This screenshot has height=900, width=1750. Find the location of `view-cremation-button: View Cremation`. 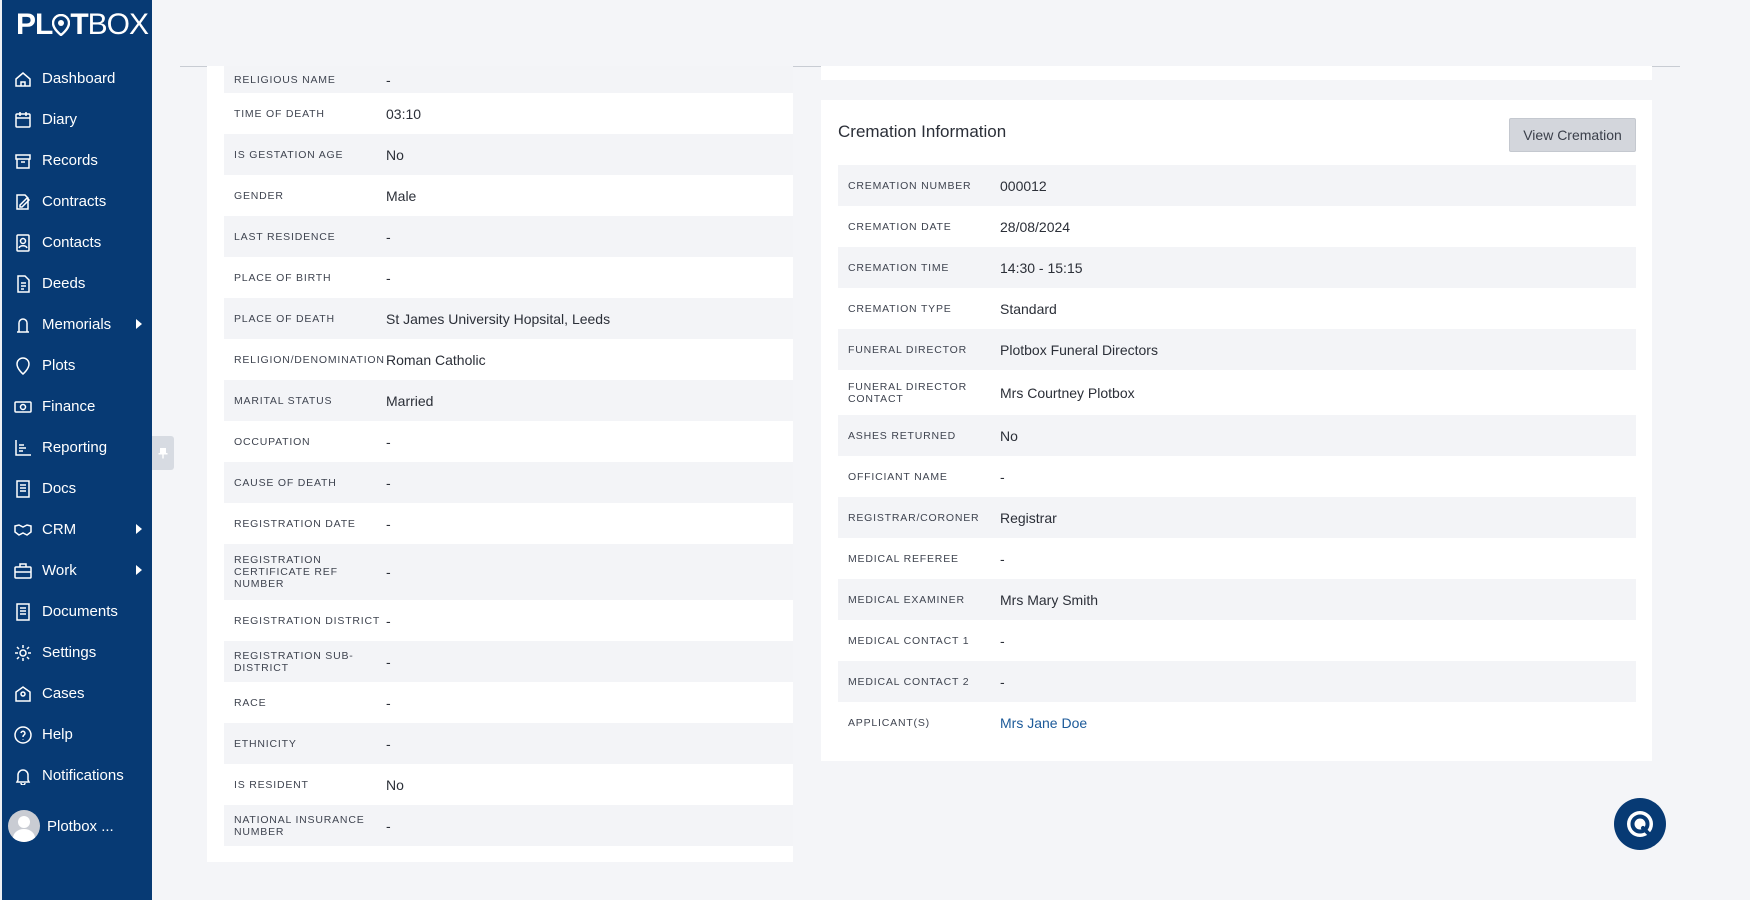

view-cremation-button: View Cremation is located at coordinates (1572, 135).